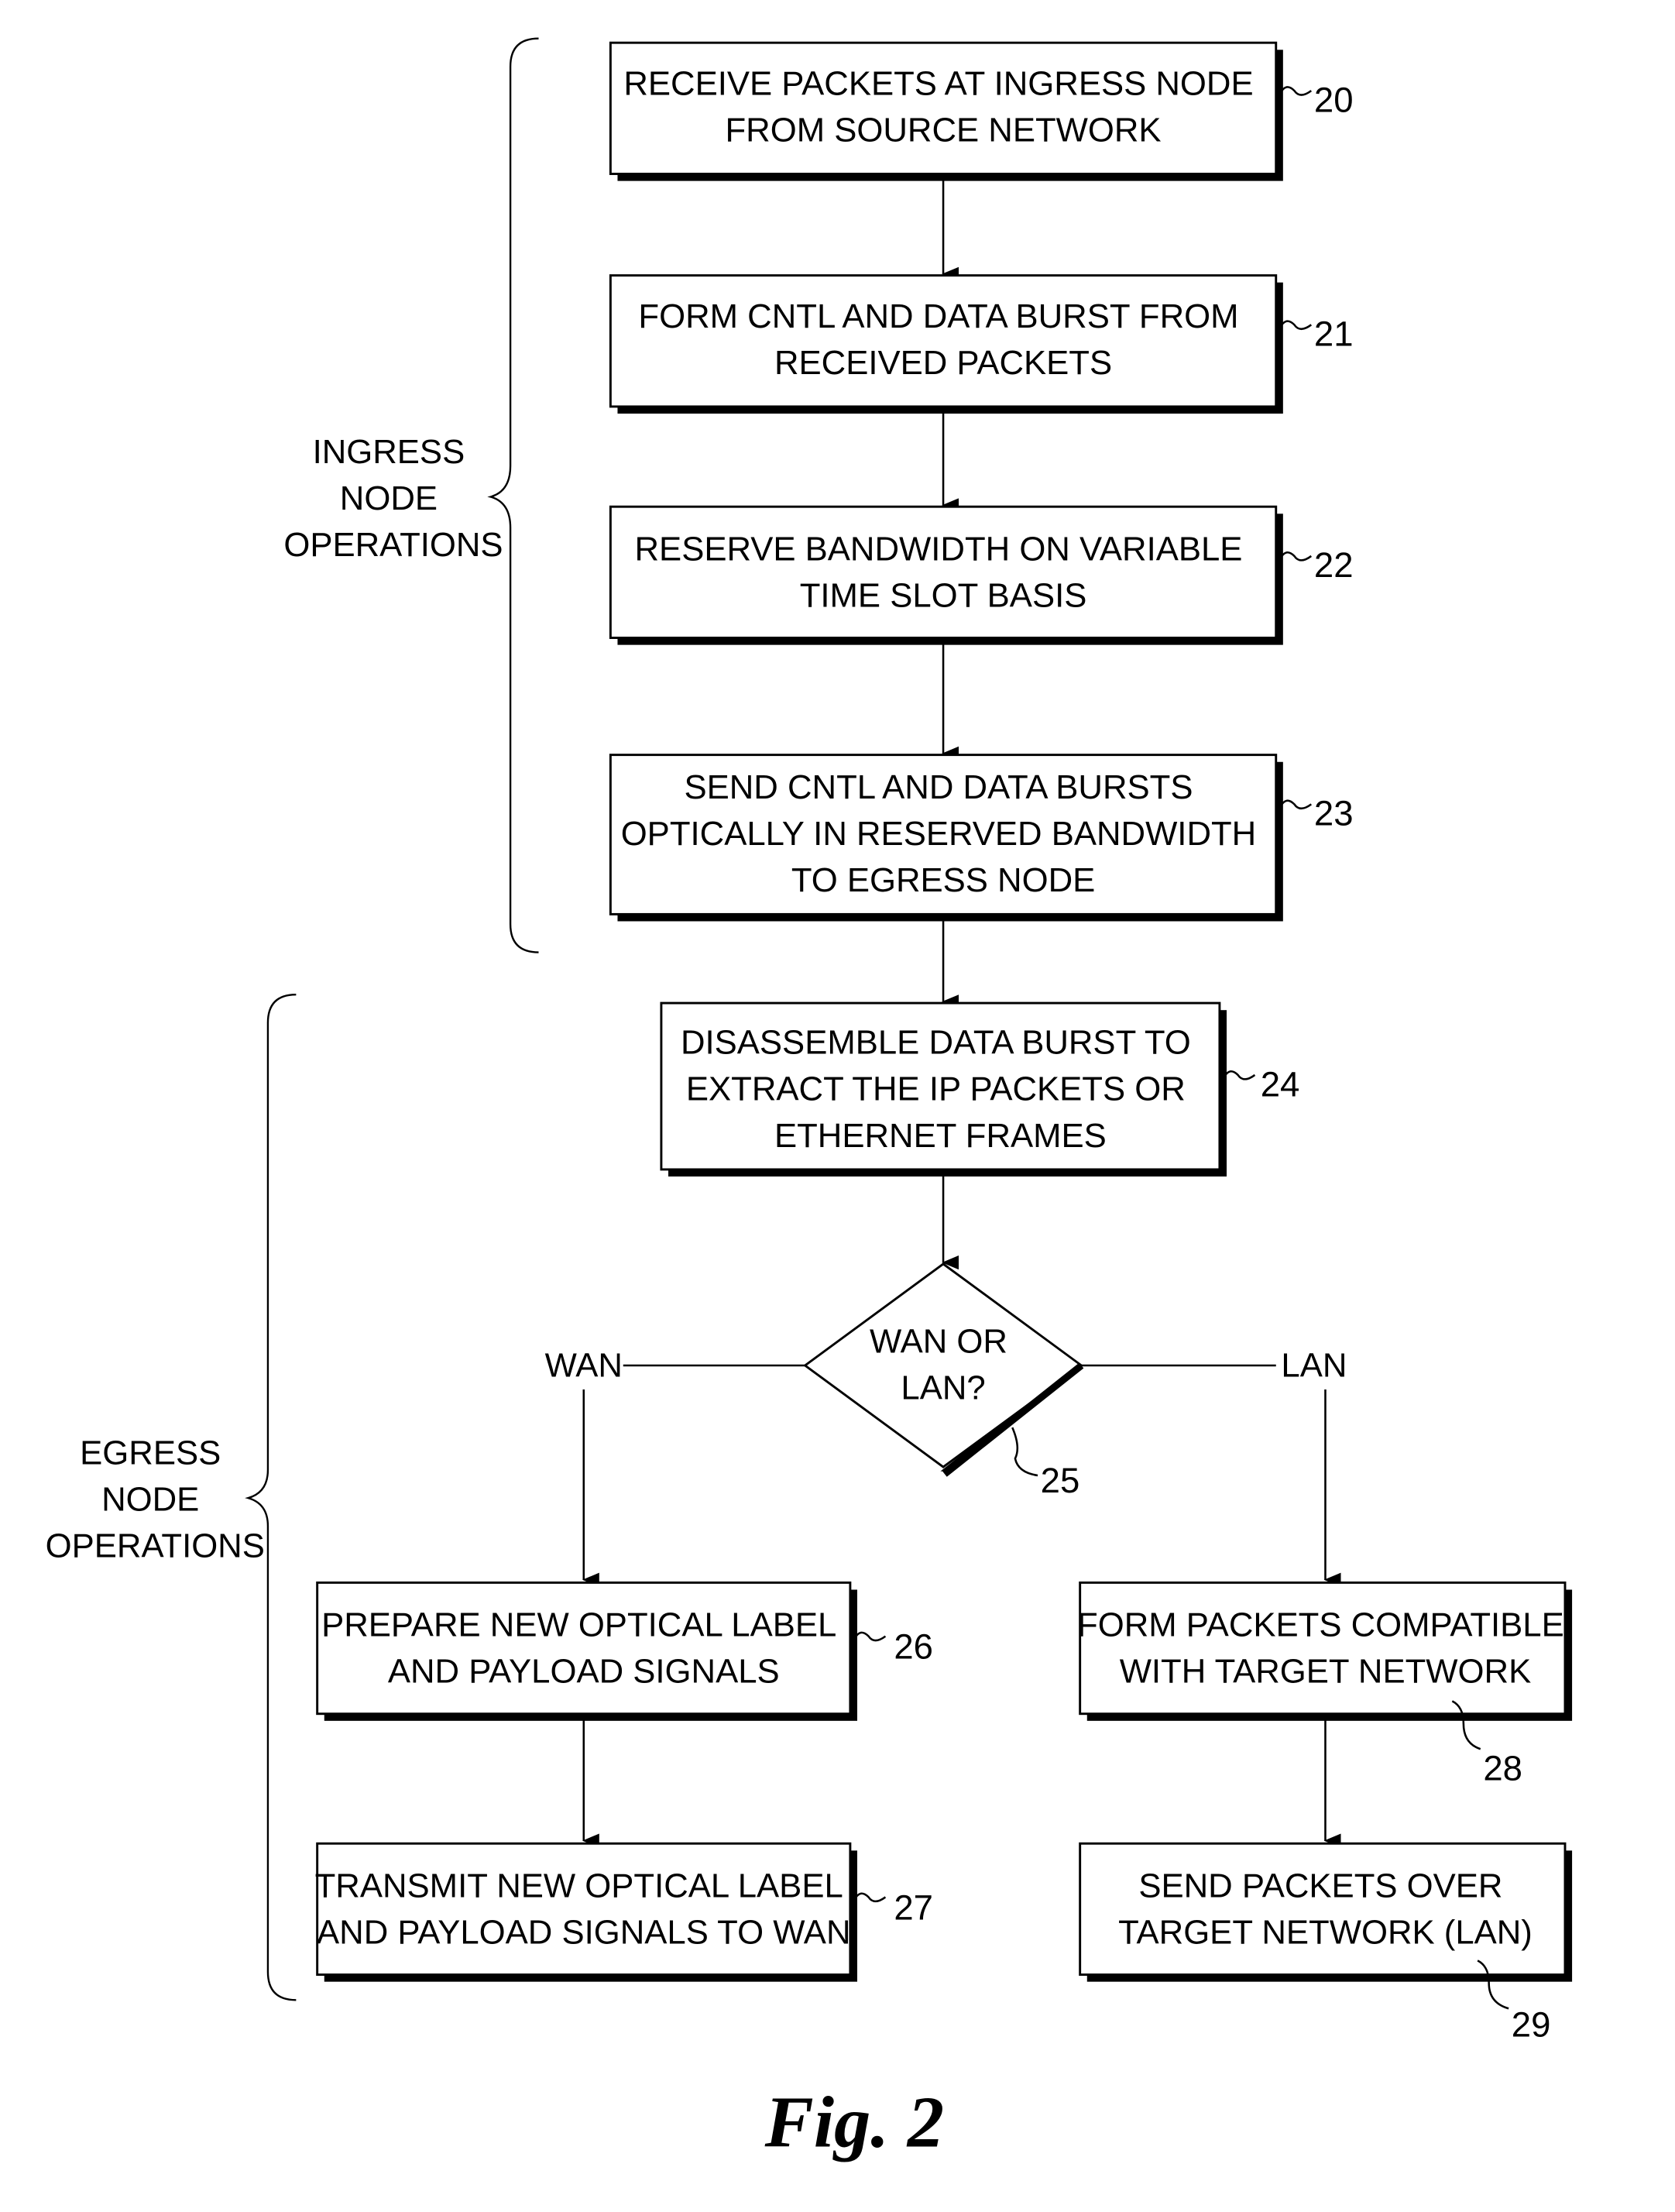 The image size is (1675, 2212). What do you see at coordinates (1502, 1768) in the screenshot?
I see `ref-28: 28` at bounding box center [1502, 1768].